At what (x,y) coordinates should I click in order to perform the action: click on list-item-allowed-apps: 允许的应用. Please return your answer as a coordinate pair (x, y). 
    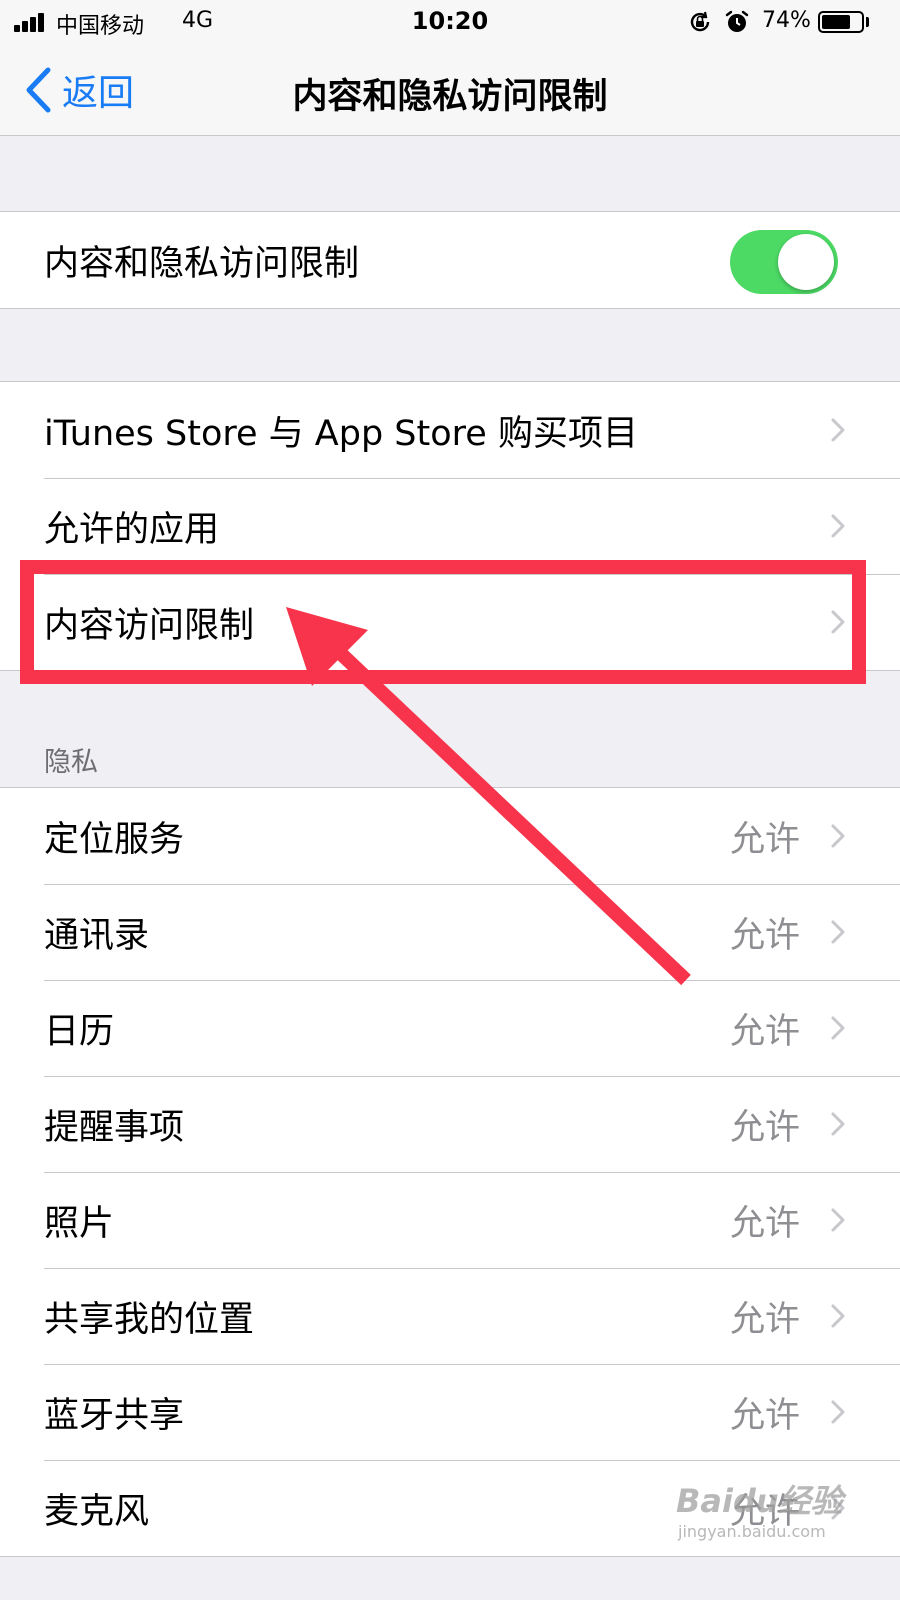
    Looking at the image, I should click on (450, 526).